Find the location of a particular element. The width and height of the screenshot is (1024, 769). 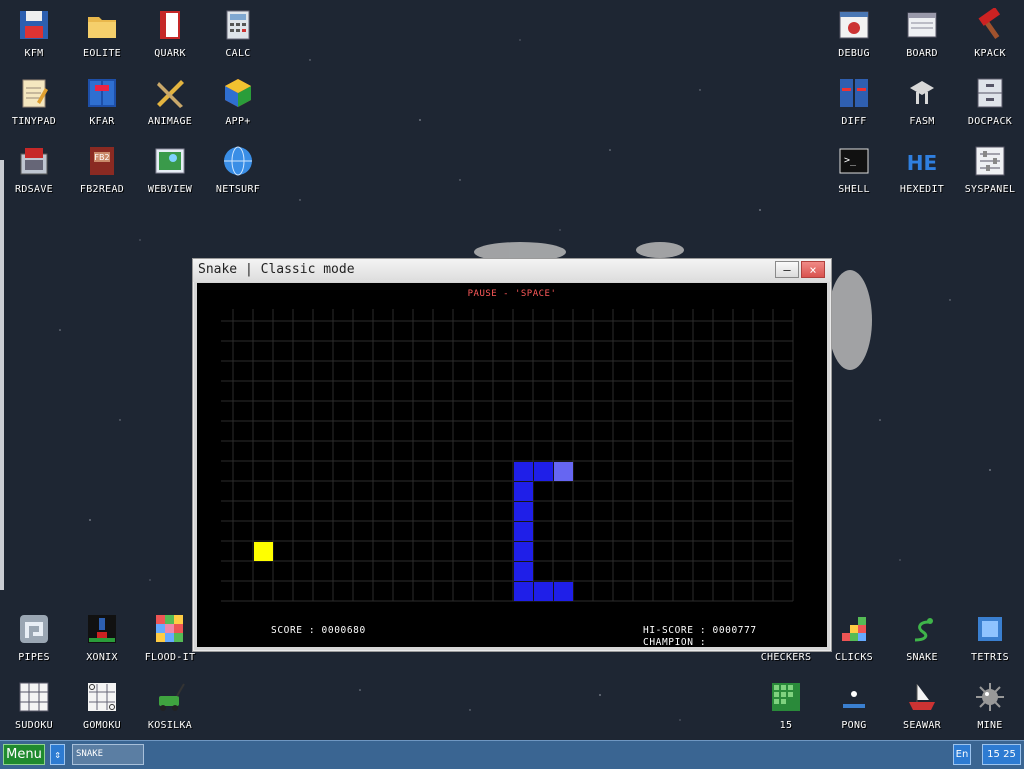

desktop-icon-label: TETRIS is located at coordinates (990, 657).